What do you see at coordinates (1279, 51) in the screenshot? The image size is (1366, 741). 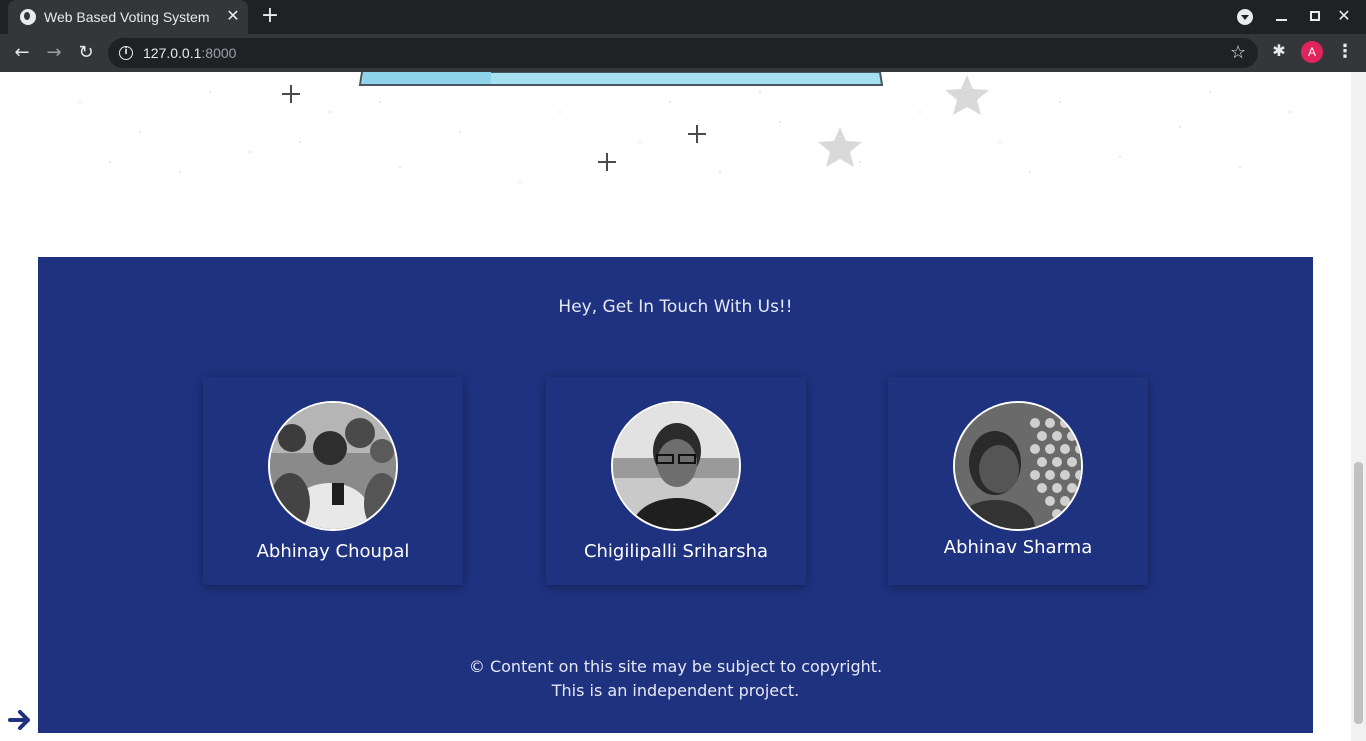 I see `extensions-icon: ✱` at bounding box center [1279, 51].